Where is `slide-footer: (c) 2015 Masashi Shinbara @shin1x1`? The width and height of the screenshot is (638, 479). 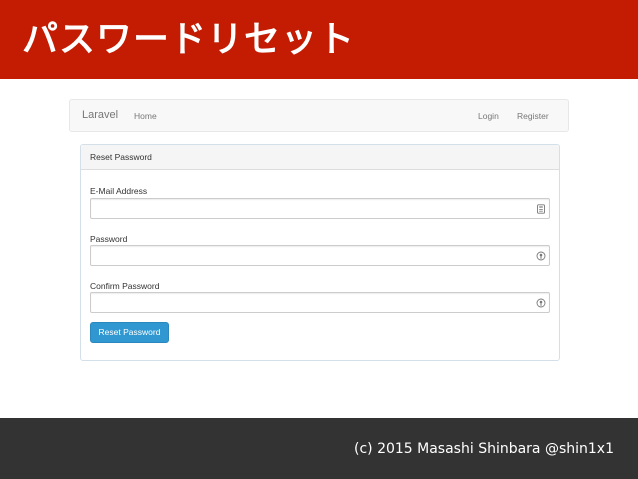 slide-footer: (c) 2015 Masashi Shinbara @shin1x1 is located at coordinates (319, 448).